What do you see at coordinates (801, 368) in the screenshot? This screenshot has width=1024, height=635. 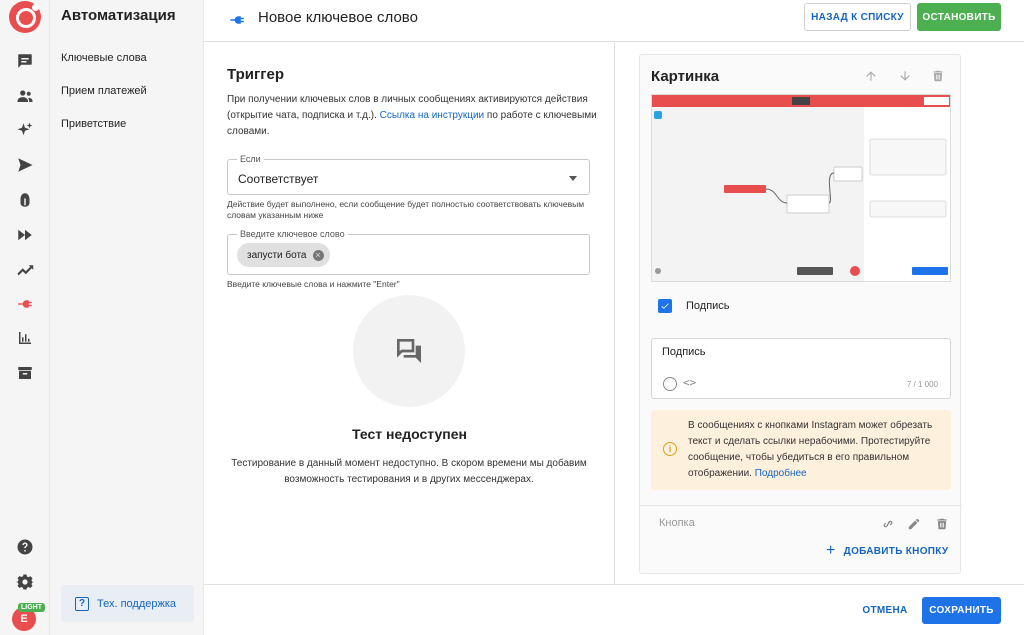 I see `caption-textarea: Подпись <> 7 / 1 000` at bounding box center [801, 368].